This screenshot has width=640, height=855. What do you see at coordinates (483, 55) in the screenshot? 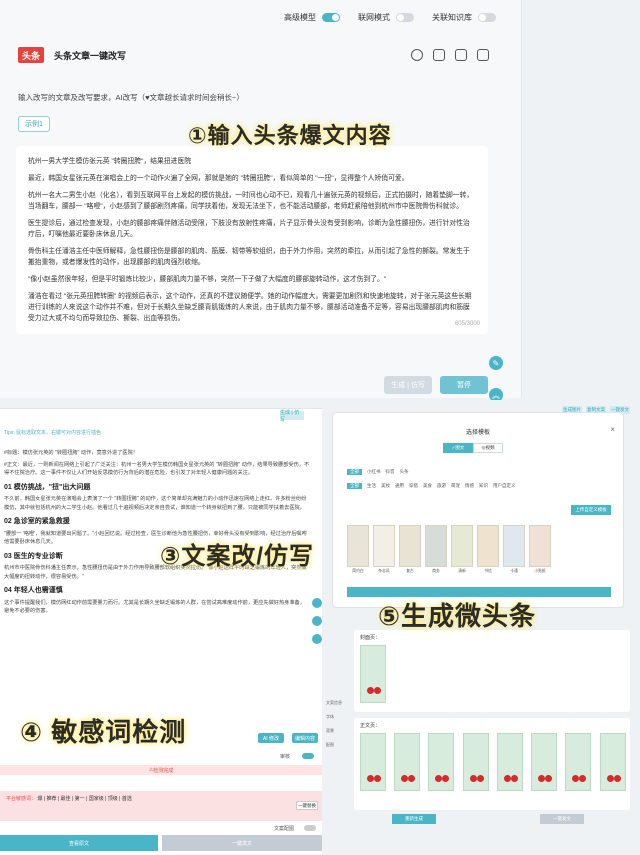
I see `bookmark-icon` at bounding box center [483, 55].